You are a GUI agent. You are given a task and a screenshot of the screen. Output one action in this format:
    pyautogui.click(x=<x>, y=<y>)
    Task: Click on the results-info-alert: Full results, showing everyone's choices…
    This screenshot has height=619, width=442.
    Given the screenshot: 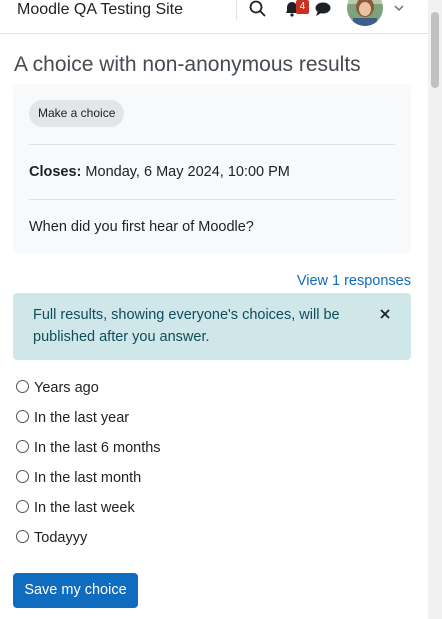 What is the action you would take?
    pyautogui.click(x=212, y=326)
    